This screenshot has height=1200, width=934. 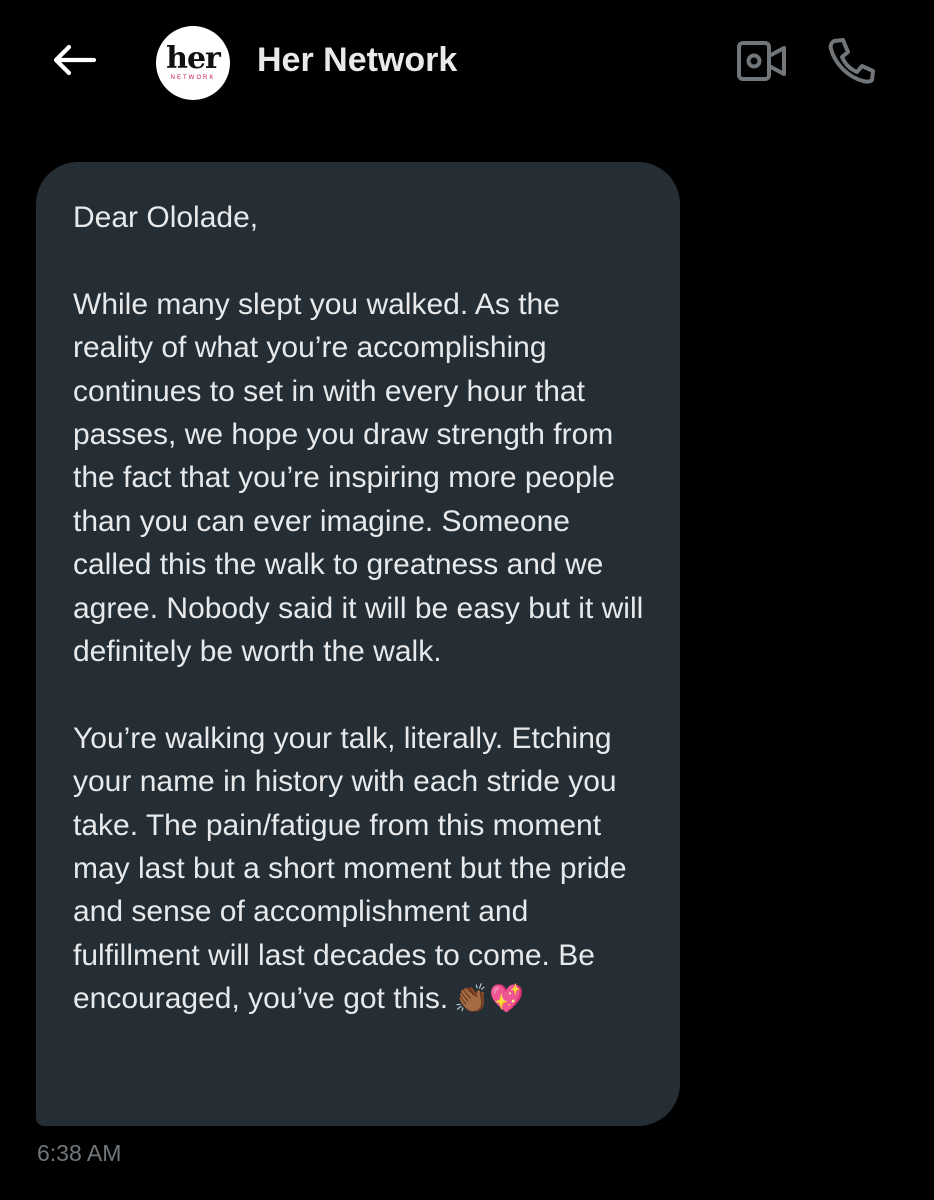 I want to click on clapping-heart-emoji: 👏🏾💖, so click(x=489, y=999).